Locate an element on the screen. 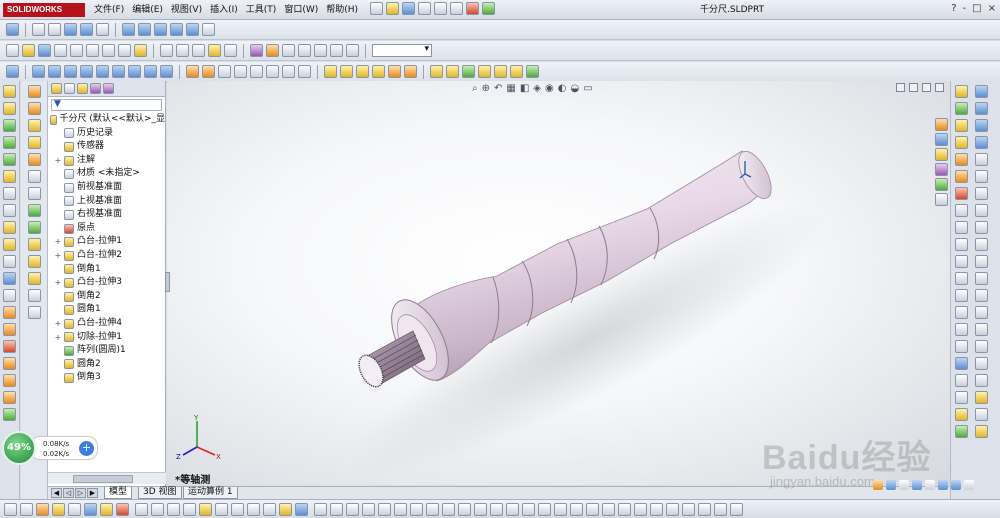 This screenshot has width=1000, height=518. routing-icon is located at coordinates (736, 509).